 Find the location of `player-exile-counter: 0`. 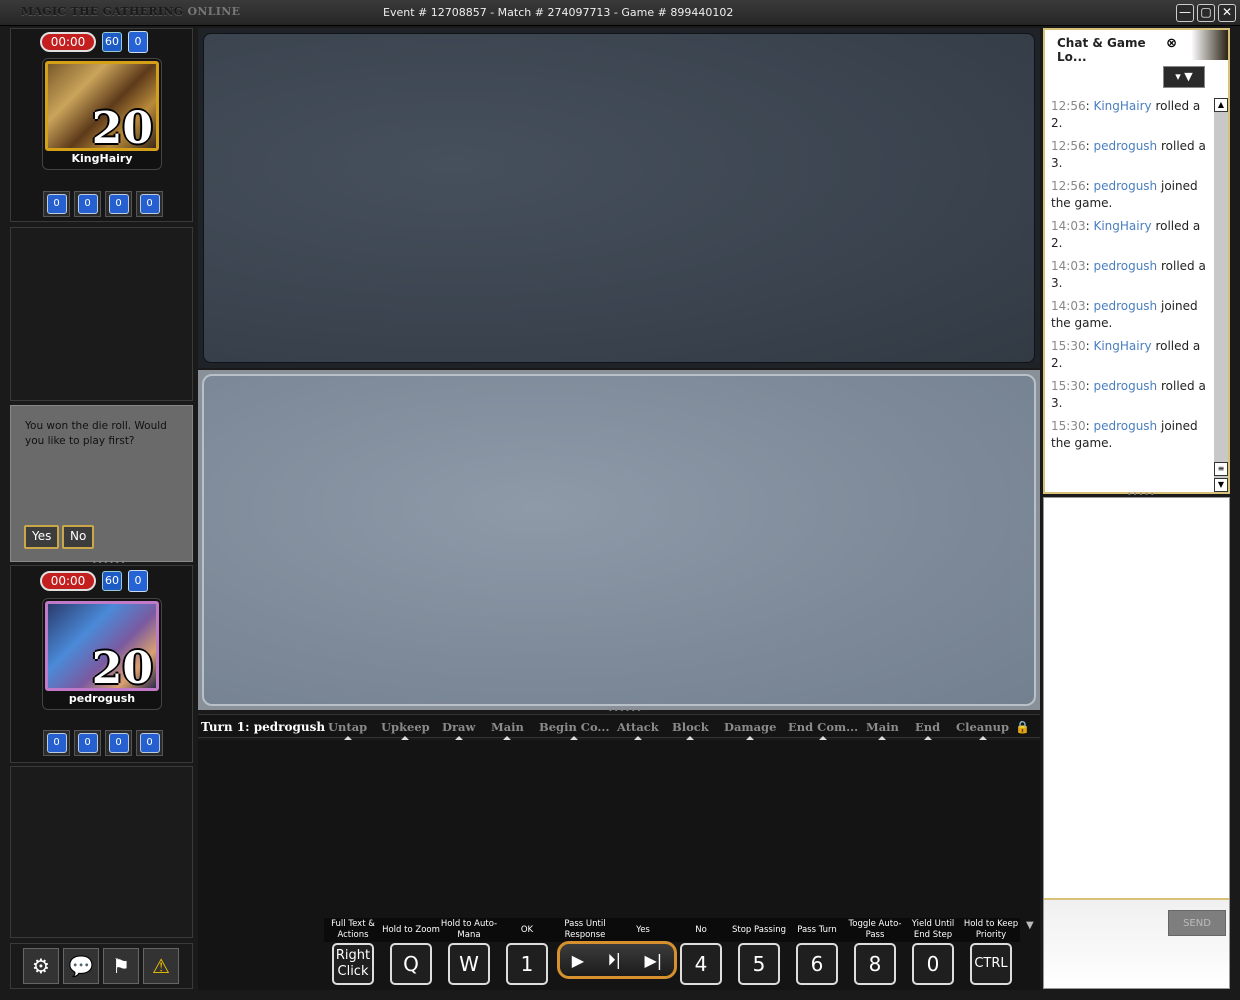

player-exile-counter: 0 is located at coordinates (118, 743).